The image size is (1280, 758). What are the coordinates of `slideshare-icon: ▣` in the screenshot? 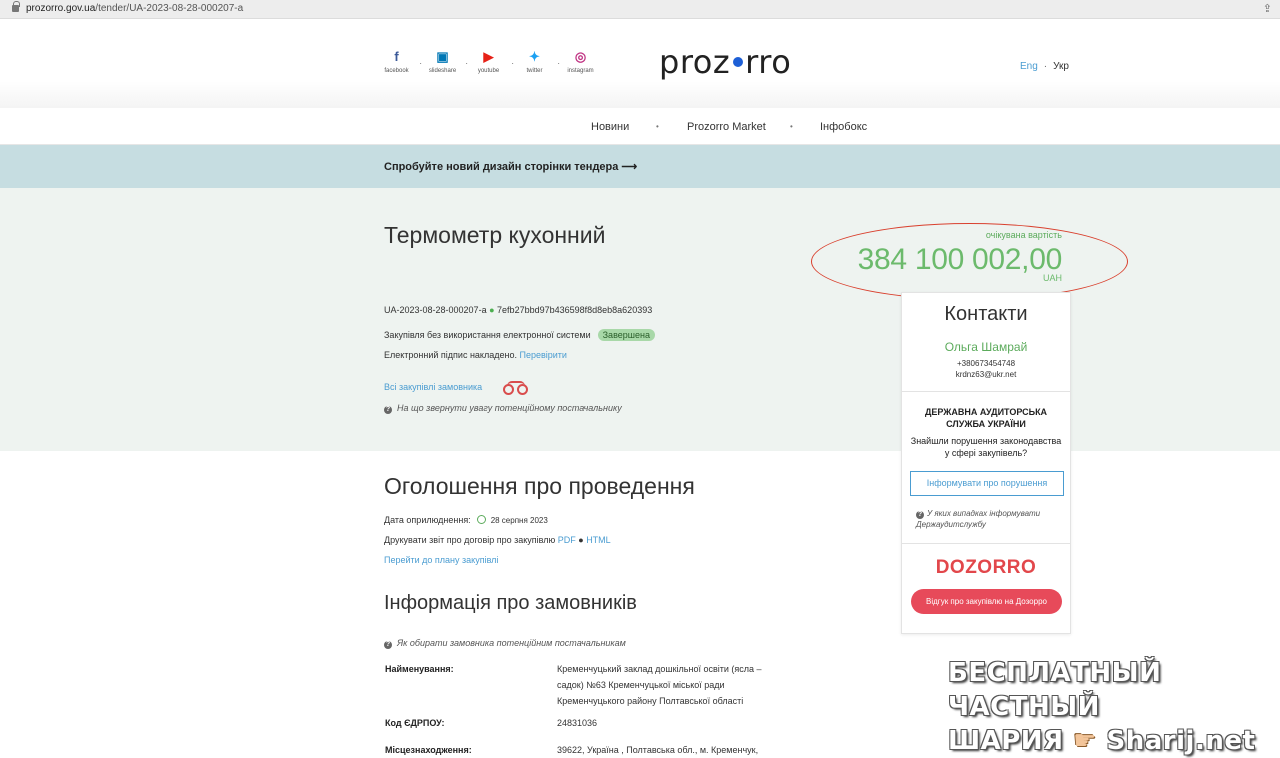 It's located at (442, 56).